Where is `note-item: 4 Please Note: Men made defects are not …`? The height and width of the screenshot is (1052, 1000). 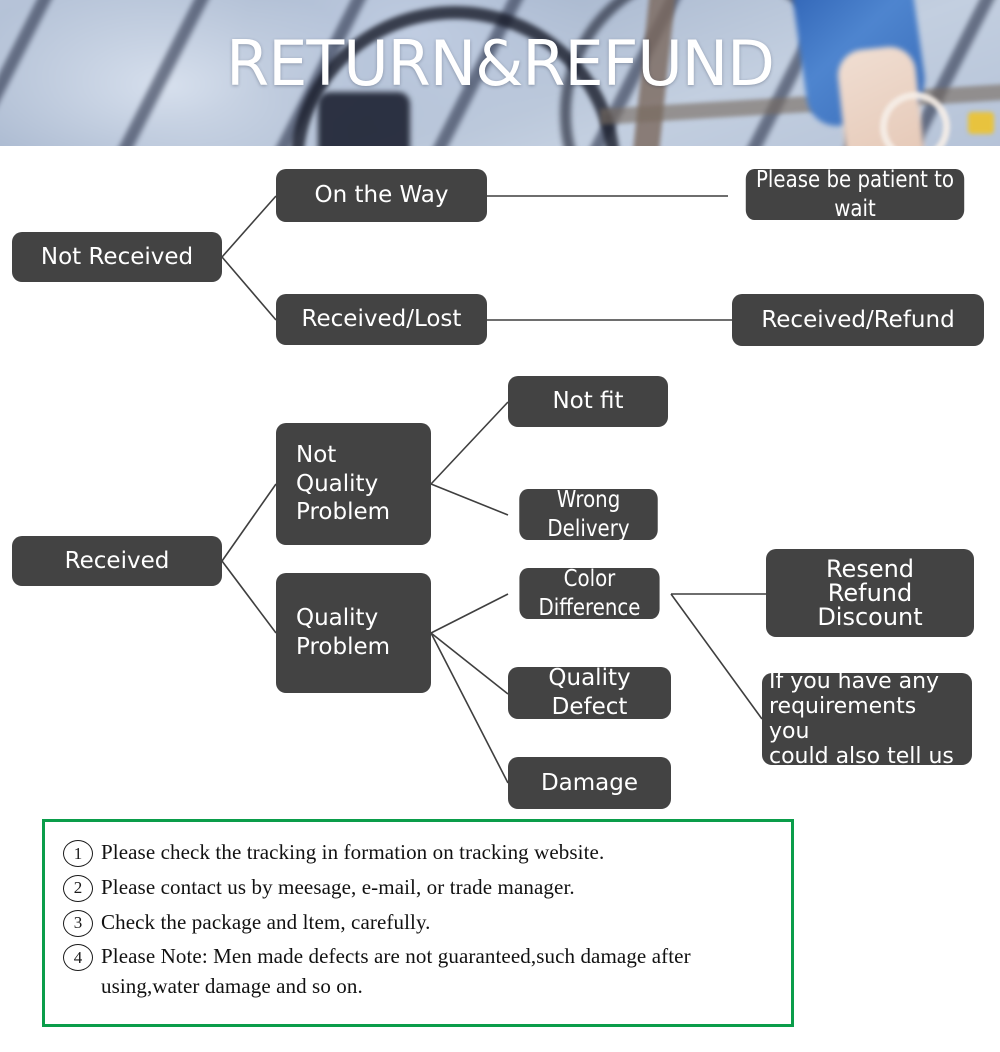 note-item: 4 Please Note: Men made defects are not … is located at coordinates (418, 972).